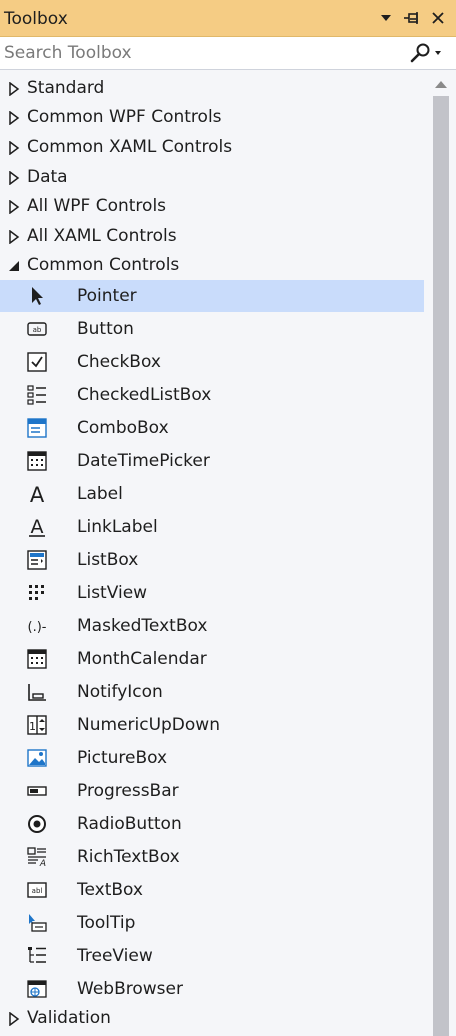  Describe the element at coordinates (117, 527) in the screenshot. I see `item-label: LinkLabel` at that location.